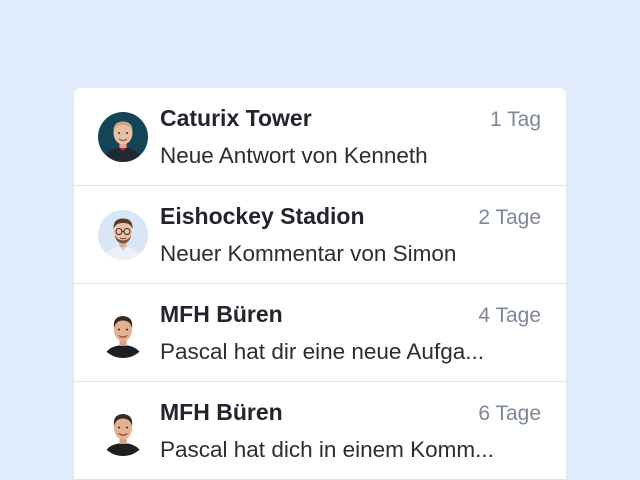  What do you see at coordinates (236, 118) in the screenshot?
I see `notification-title: Caturix Tower` at bounding box center [236, 118].